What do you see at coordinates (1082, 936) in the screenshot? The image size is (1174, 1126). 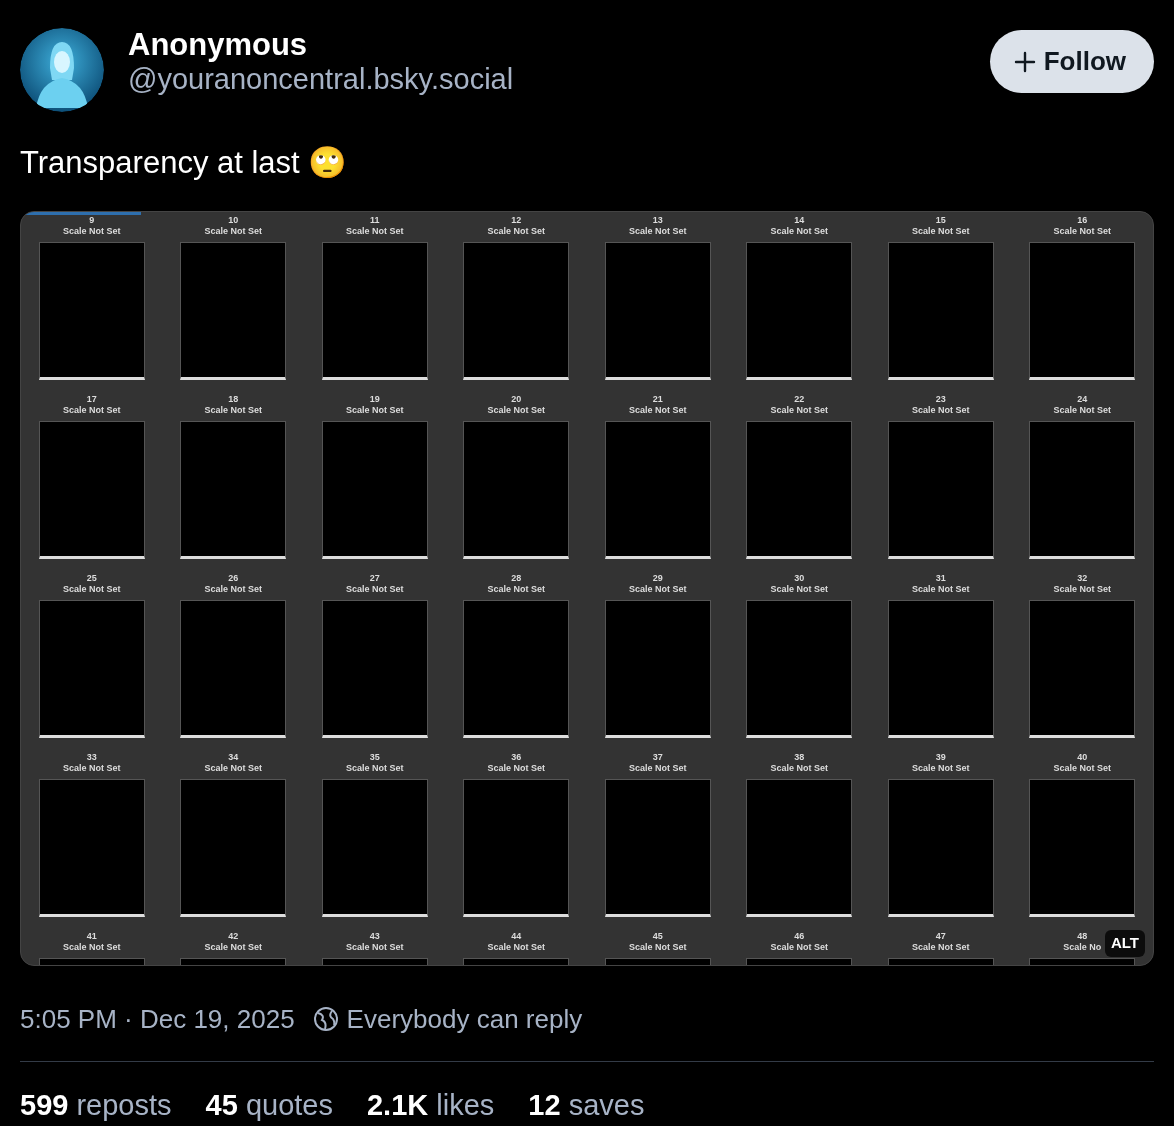 I see `page-number: 48` at bounding box center [1082, 936].